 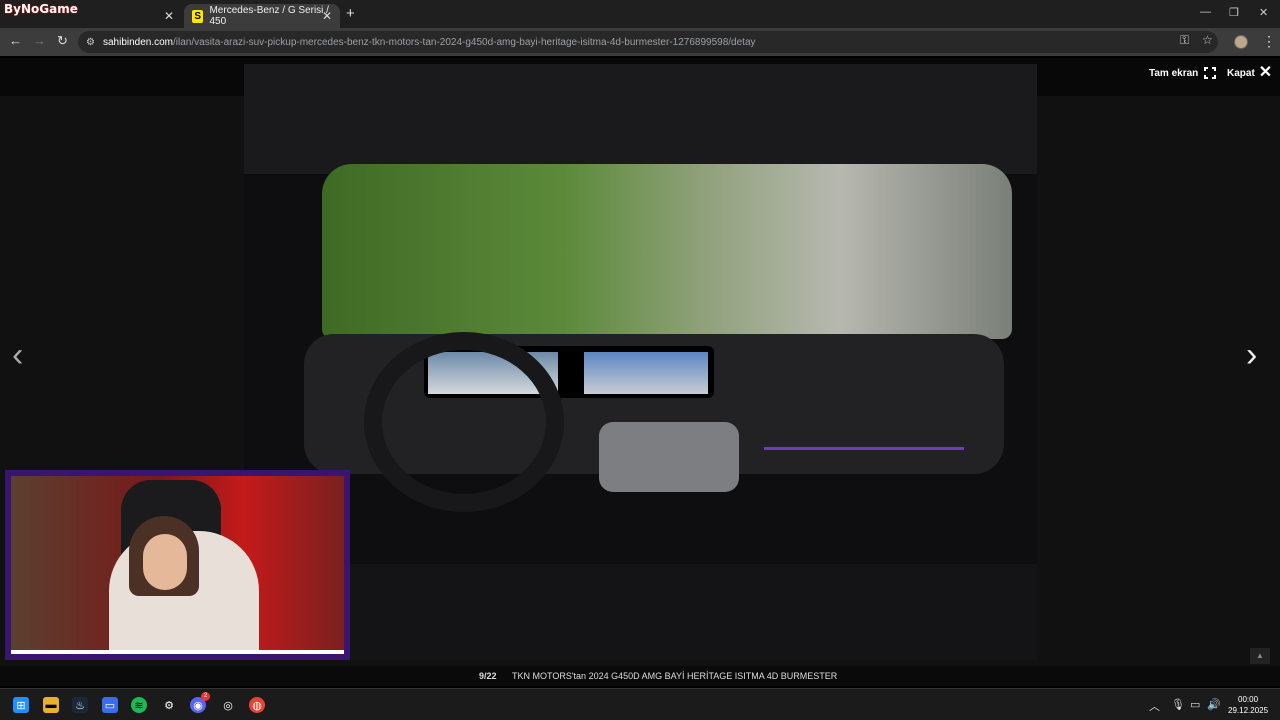 I want to click on new-tab-icon: +, so click(x=350, y=13).